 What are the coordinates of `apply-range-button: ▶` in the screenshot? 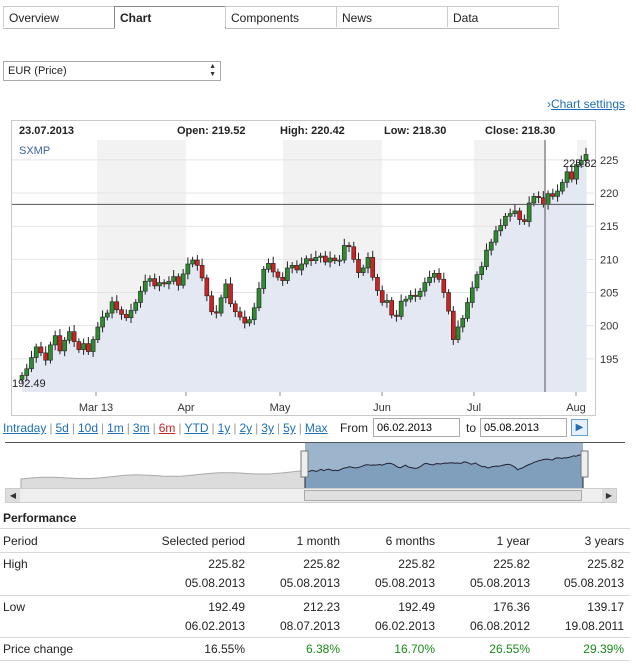 It's located at (579, 427).